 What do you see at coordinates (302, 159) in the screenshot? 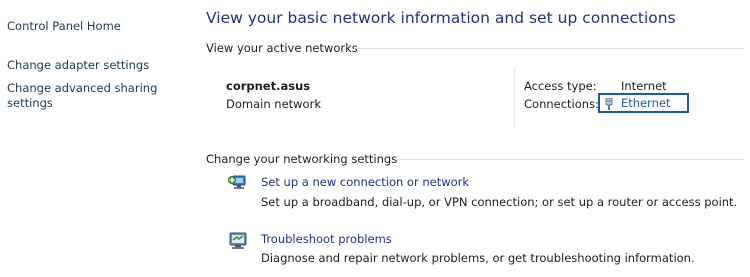
I see `change-settings-header: Change your networking settings` at bounding box center [302, 159].